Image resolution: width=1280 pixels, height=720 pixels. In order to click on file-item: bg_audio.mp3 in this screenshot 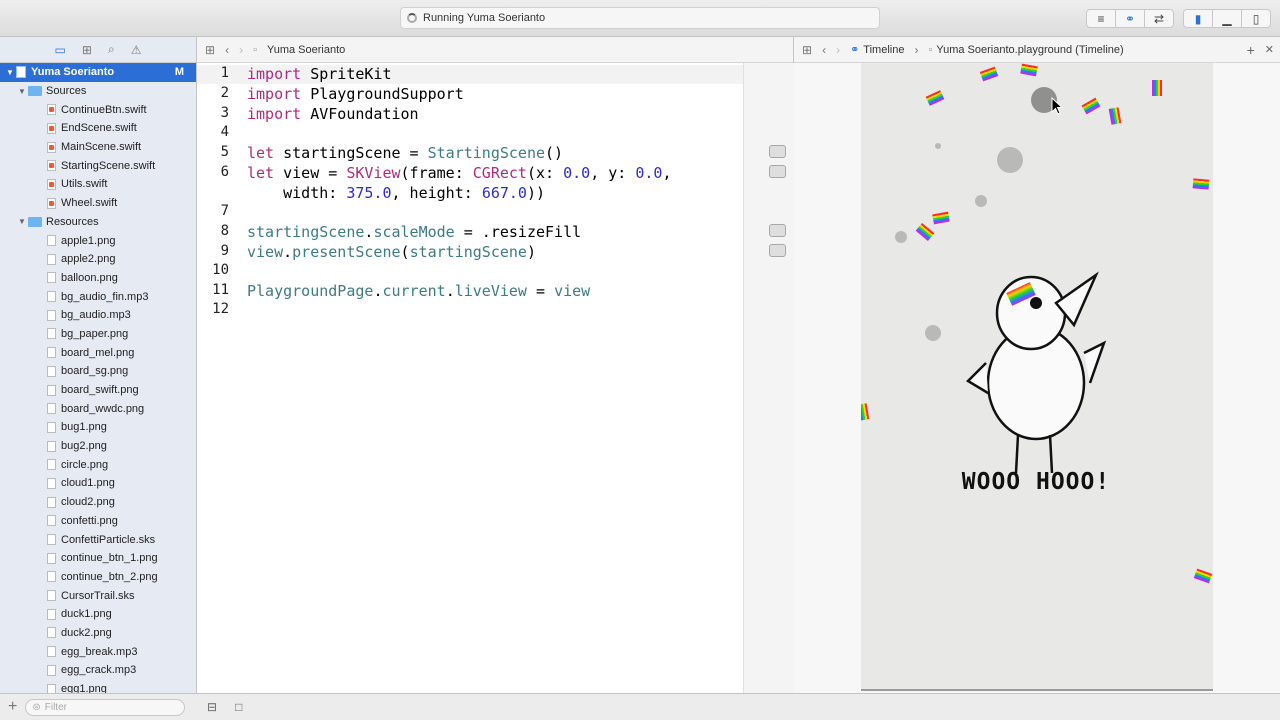, I will do `click(98, 315)`.